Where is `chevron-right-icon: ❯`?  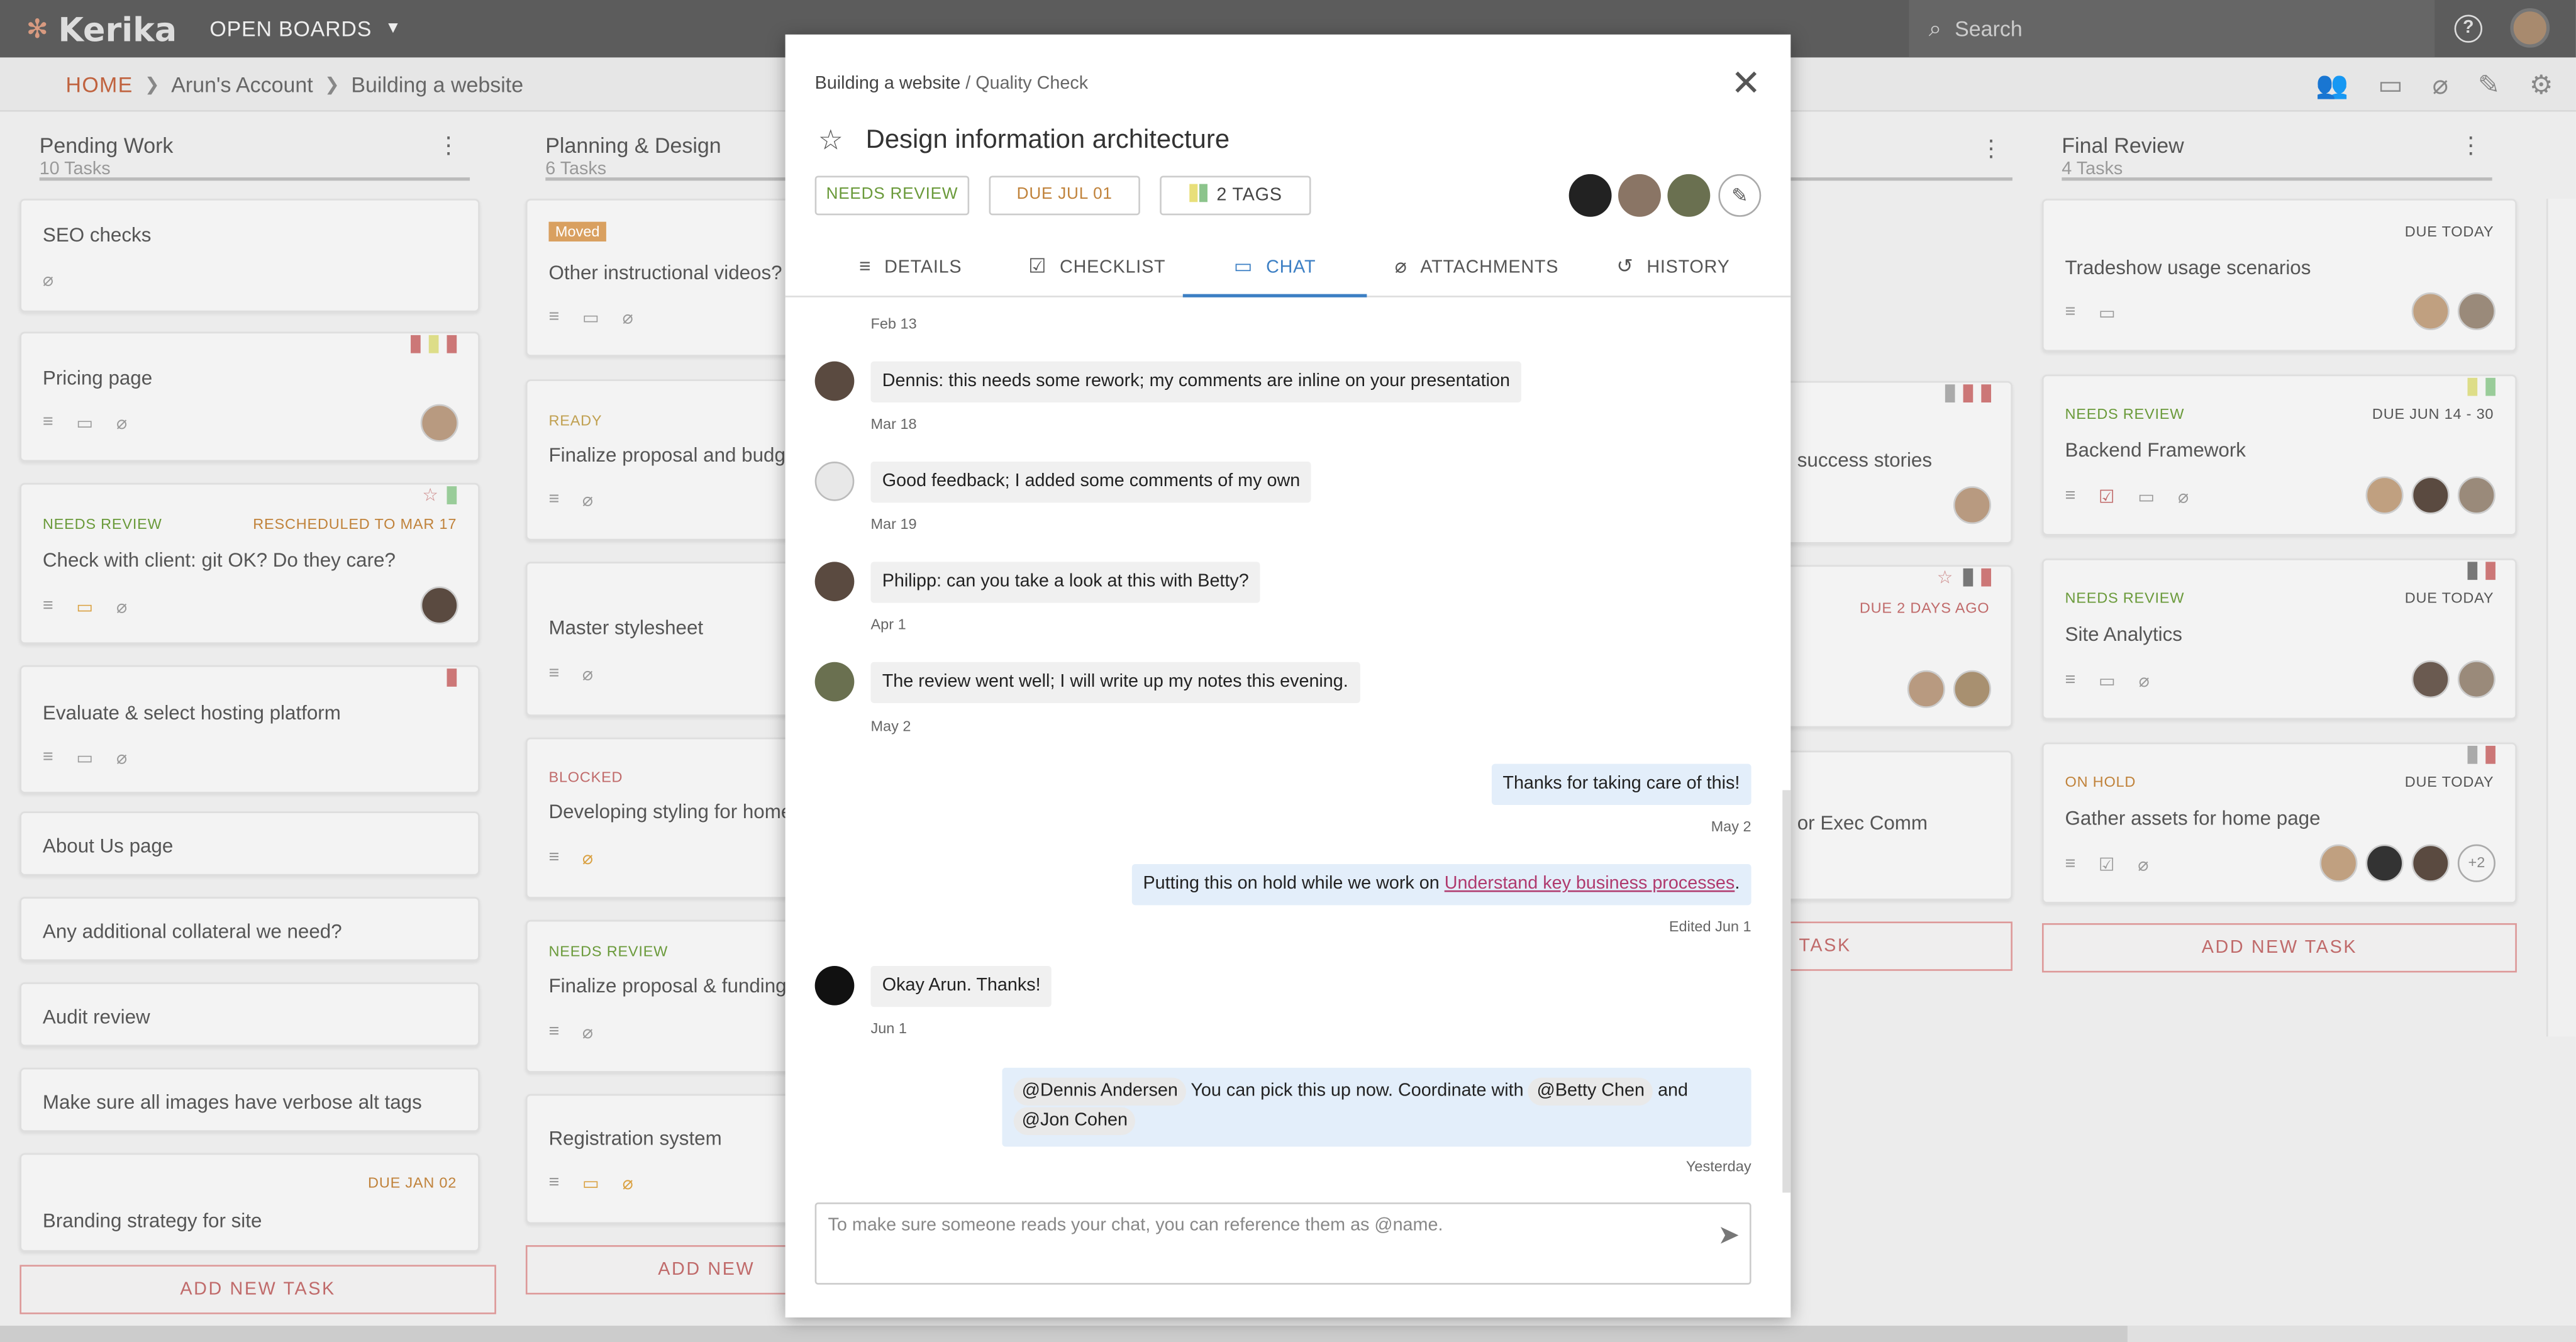 chevron-right-icon: ❯ is located at coordinates (152, 84).